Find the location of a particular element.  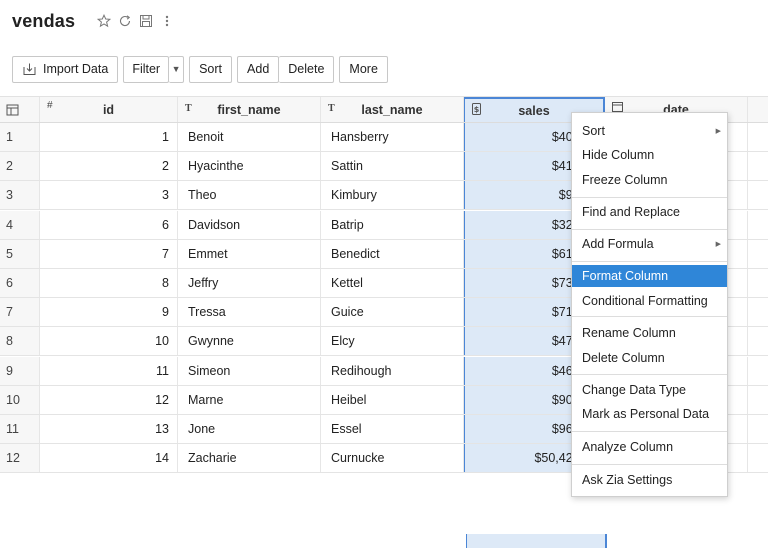

first-name-cell: Emmet is located at coordinates (249, 253).